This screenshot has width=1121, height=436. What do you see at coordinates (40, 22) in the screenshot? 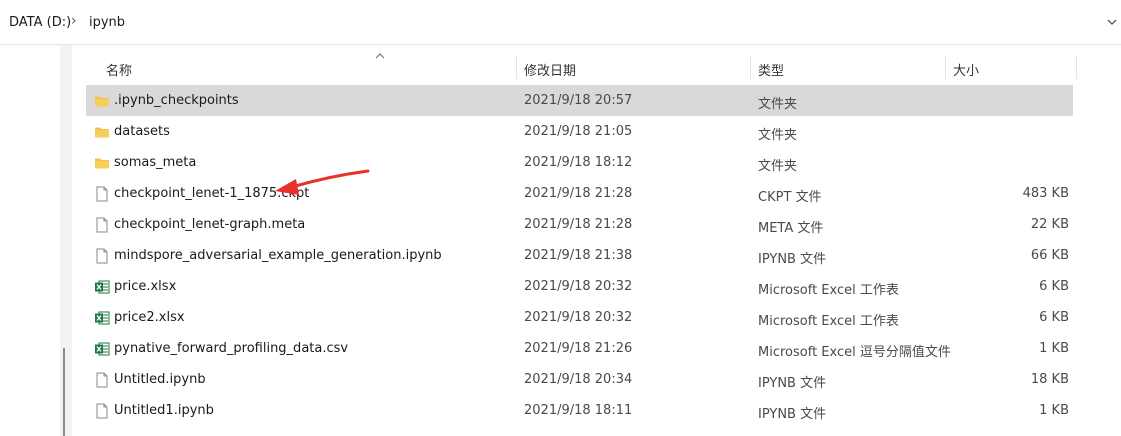
I see `breadcrumb-drive: DATA (D:)` at bounding box center [40, 22].